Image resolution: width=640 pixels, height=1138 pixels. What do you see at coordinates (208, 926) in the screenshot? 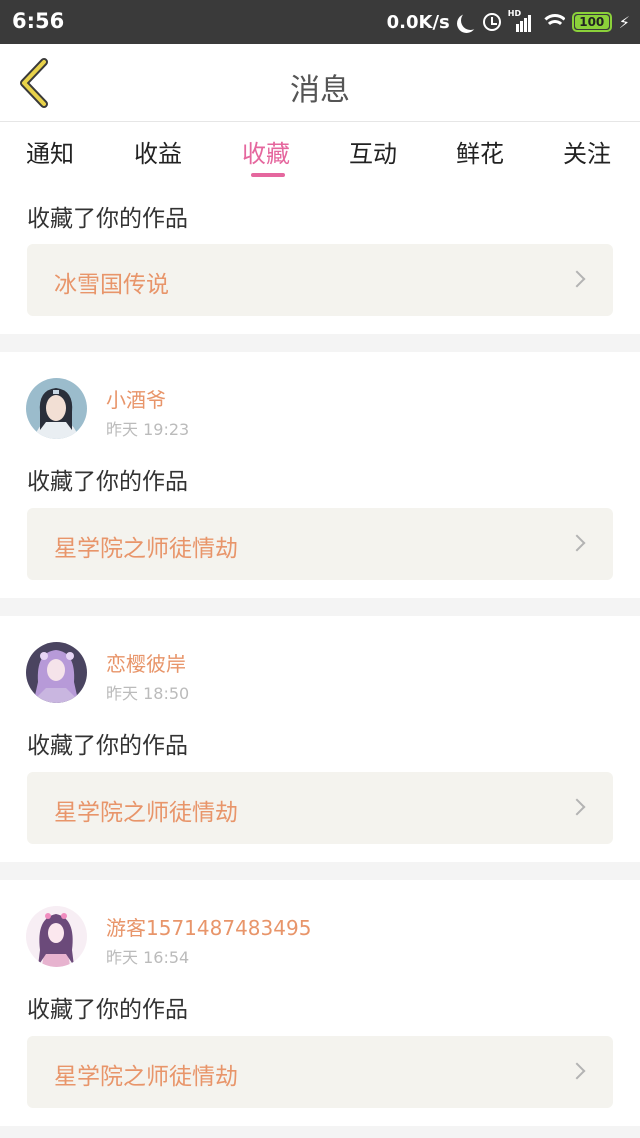
I see `user-name: 游客1571487483495` at bounding box center [208, 926].